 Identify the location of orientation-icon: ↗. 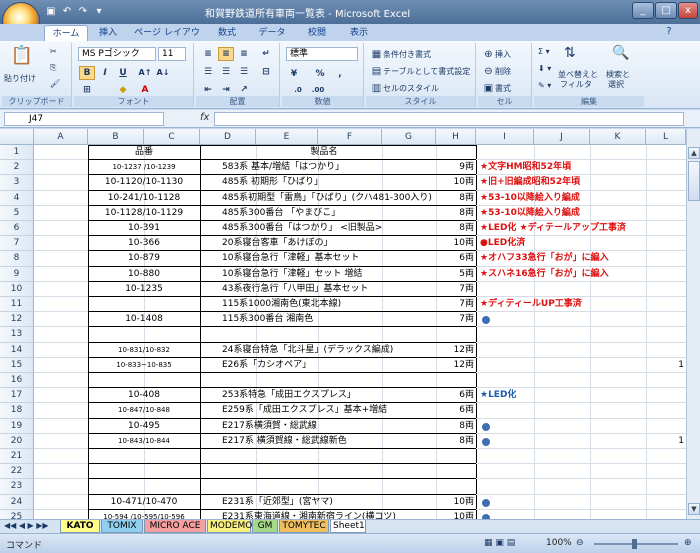
(244, 90).